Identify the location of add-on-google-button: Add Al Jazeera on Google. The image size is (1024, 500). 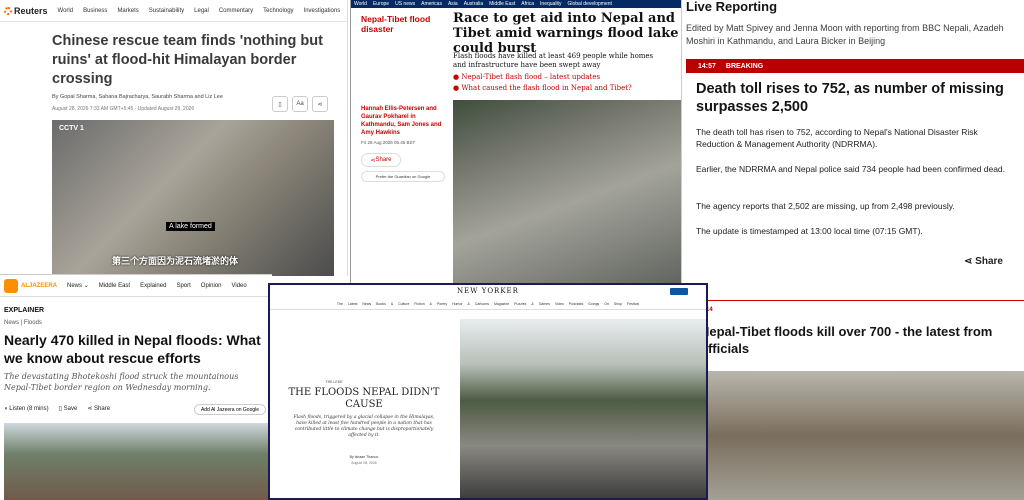
(230, 409).